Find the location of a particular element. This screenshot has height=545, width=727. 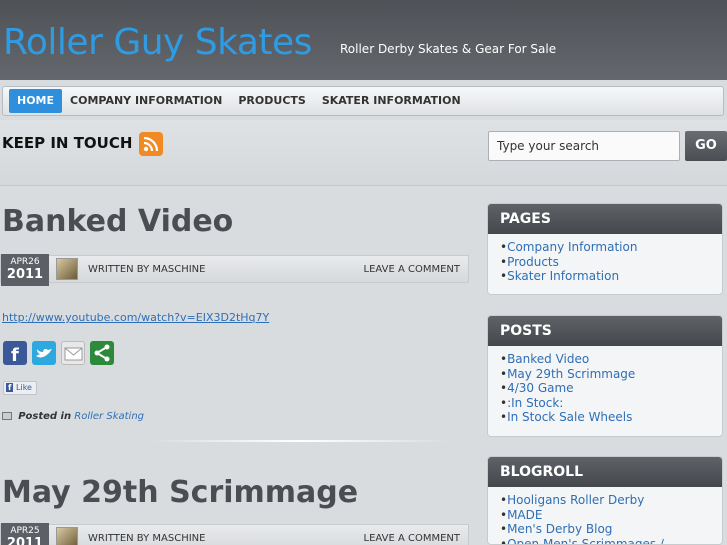

folder-icon is located at coordinates (7, 416).